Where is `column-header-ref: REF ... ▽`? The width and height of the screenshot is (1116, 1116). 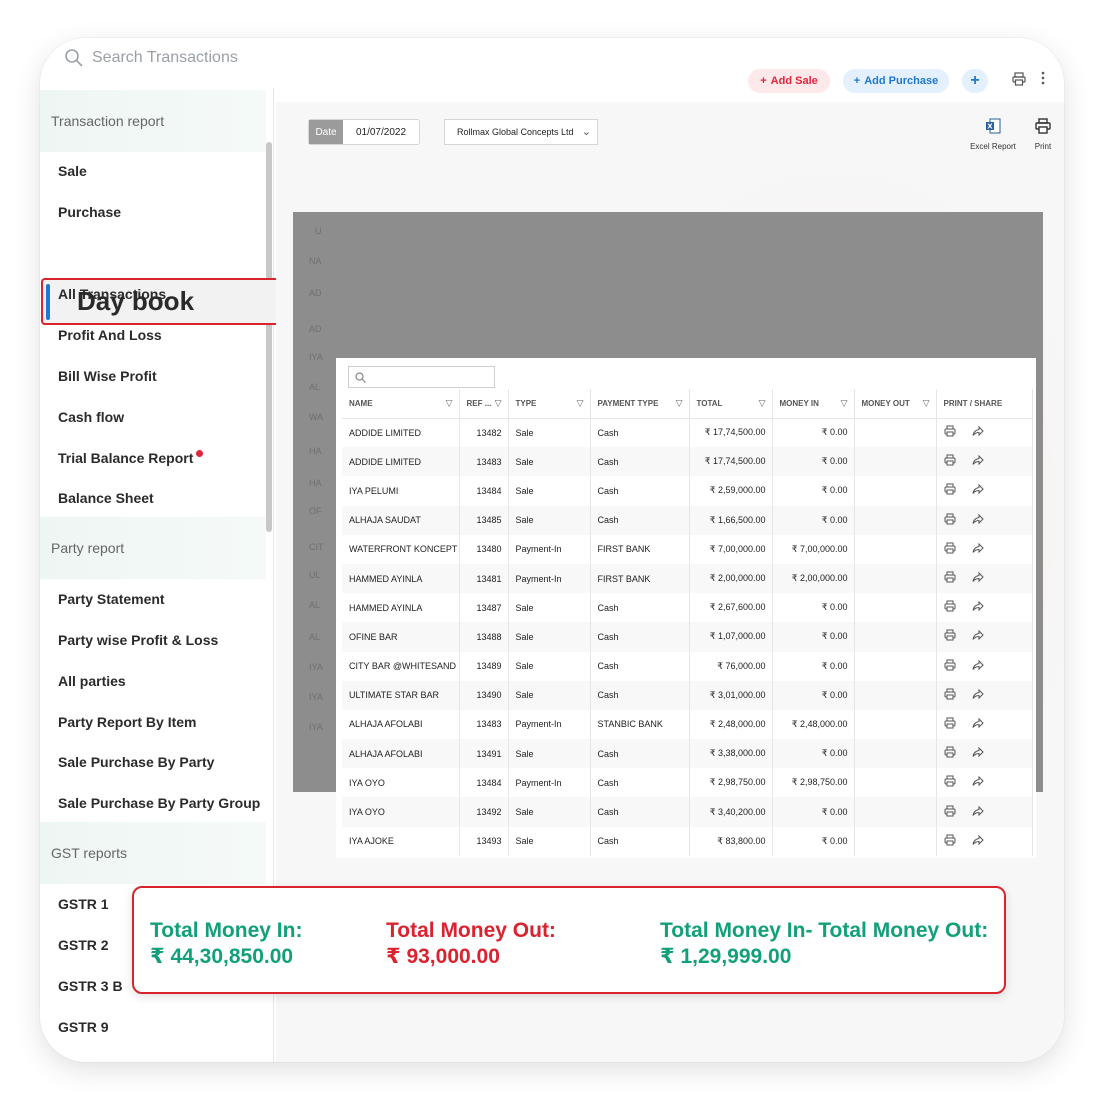 column-header-ref: REF ... ▽ is located at coordinates (484, 404).